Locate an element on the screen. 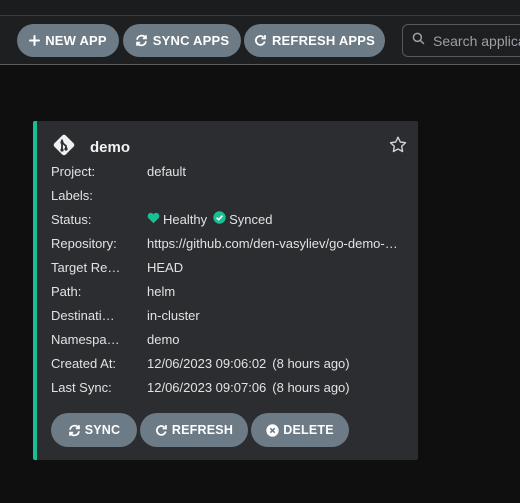 The width and height of the screenshot is (520, 503). field-label: Project: is located at coordinates (73, 171).